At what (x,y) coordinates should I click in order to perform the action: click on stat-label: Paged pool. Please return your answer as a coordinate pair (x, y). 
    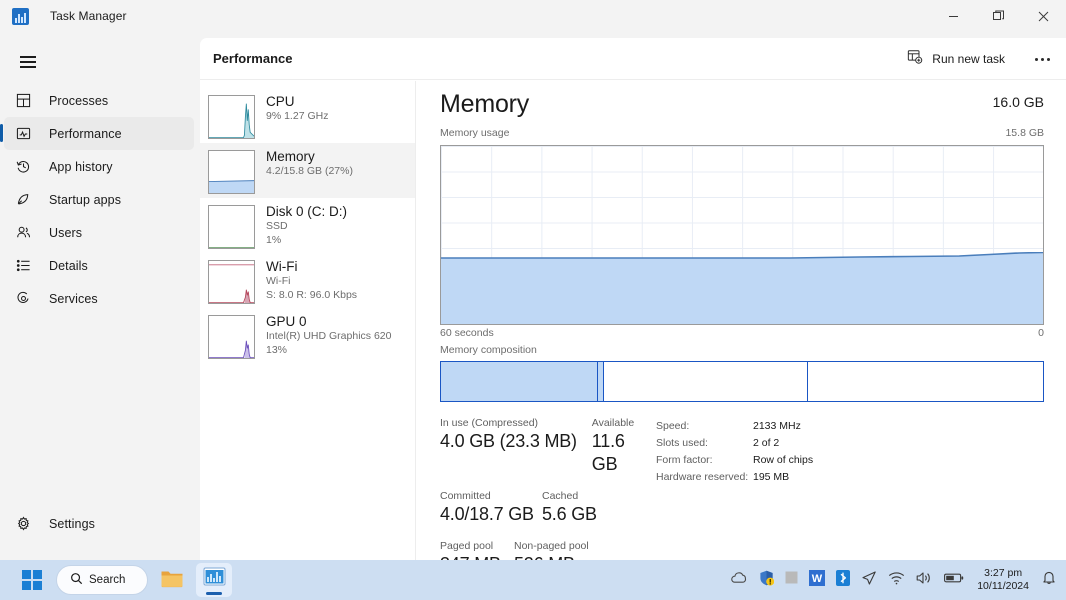
    Looking at the image, I should click on (467, 546).